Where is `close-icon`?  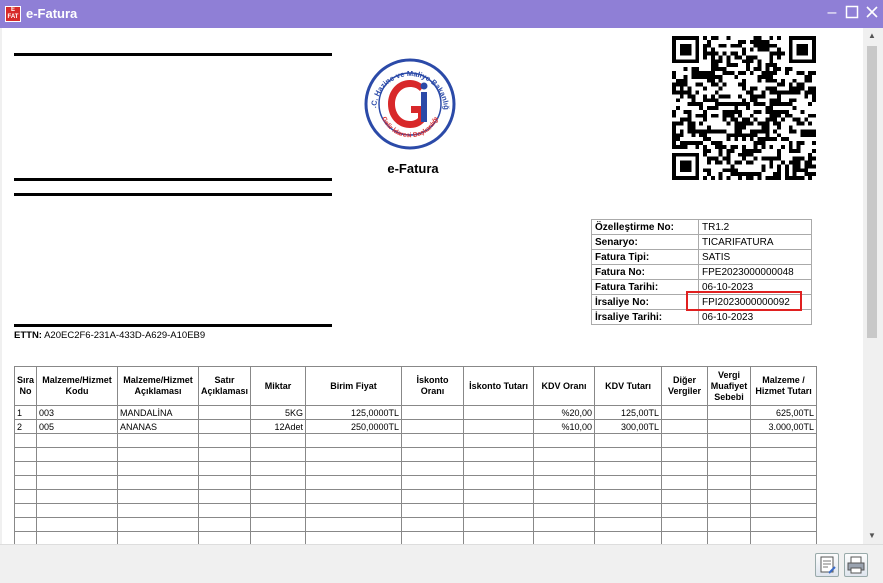 close-icon is located at coordinates (872, 12).